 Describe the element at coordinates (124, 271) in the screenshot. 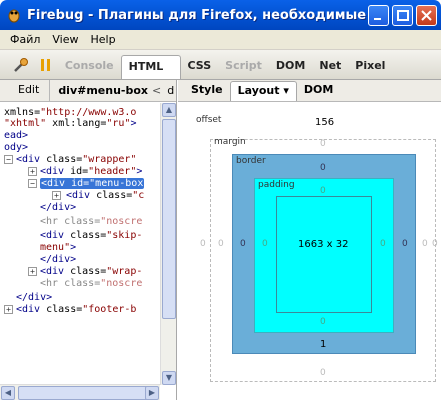

I see `tree-node-text: "wrap-` at that location.